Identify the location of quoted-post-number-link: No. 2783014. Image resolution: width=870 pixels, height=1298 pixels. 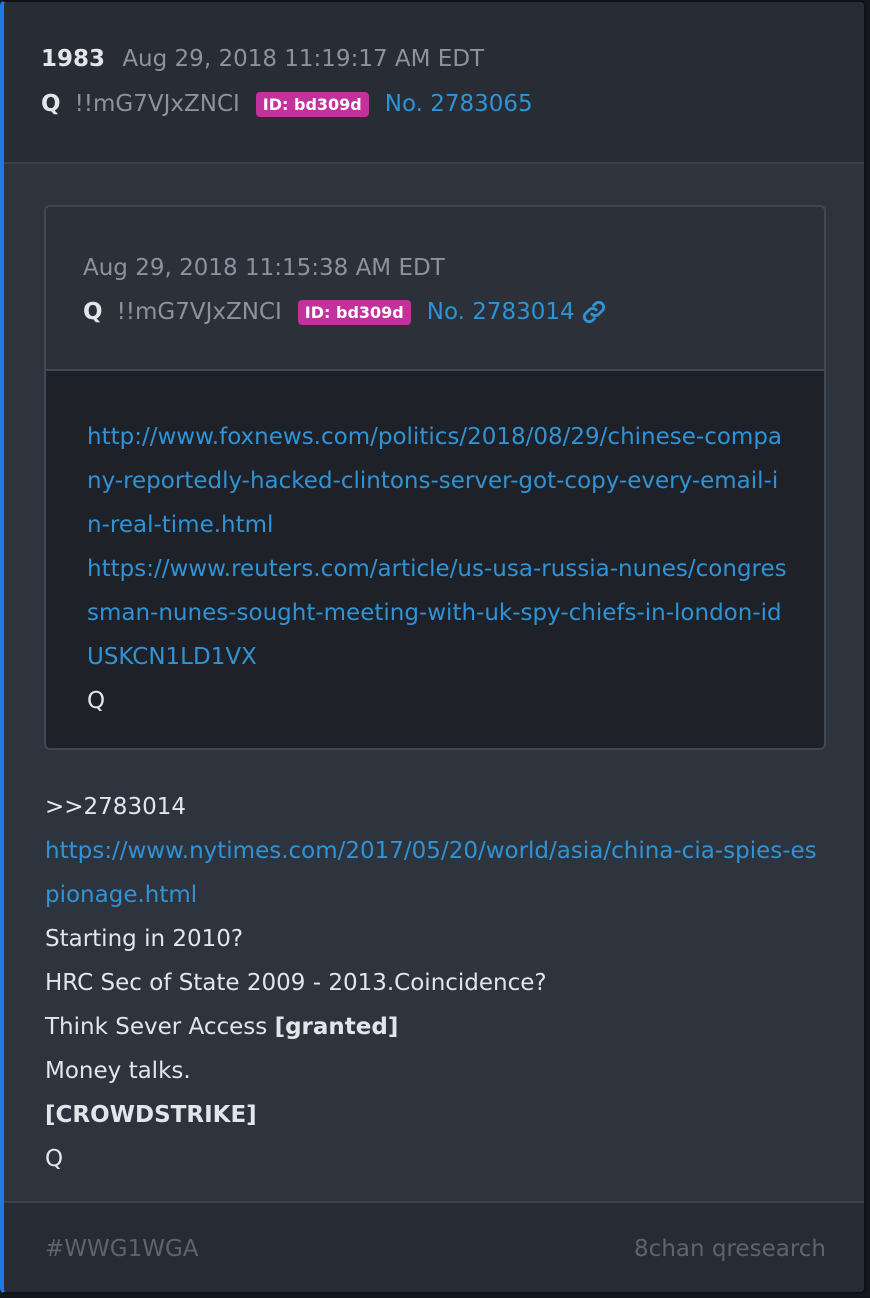
(501, 312).